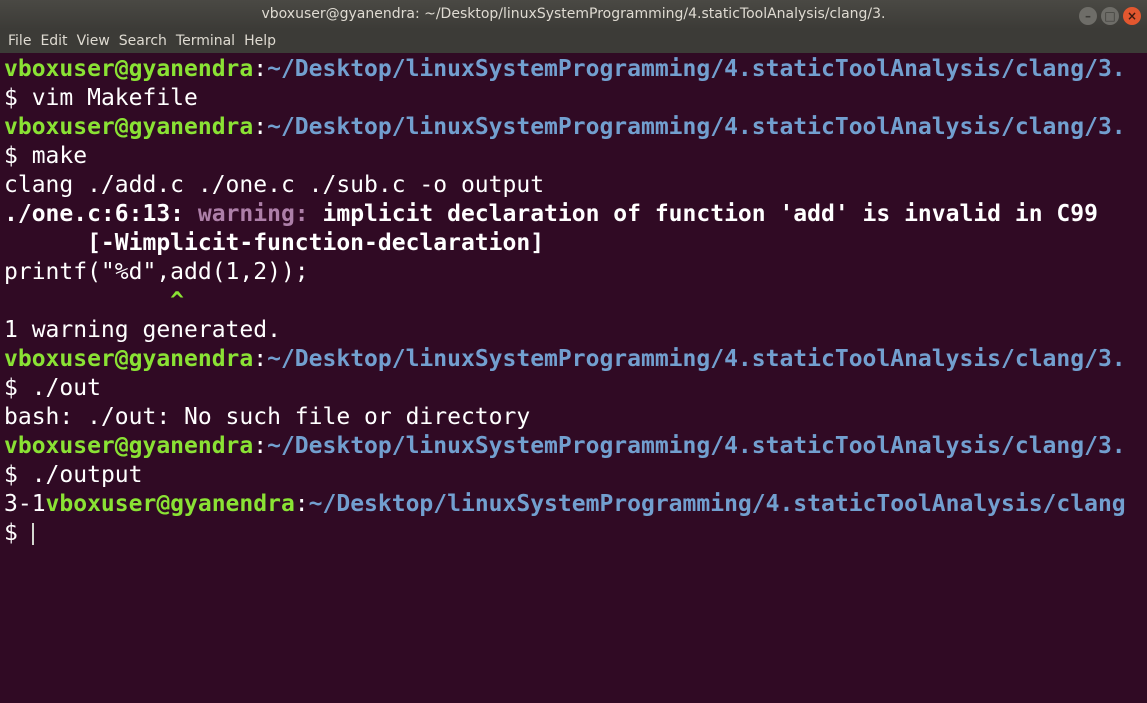  I want to click on command-line: $, so click(575, 533).